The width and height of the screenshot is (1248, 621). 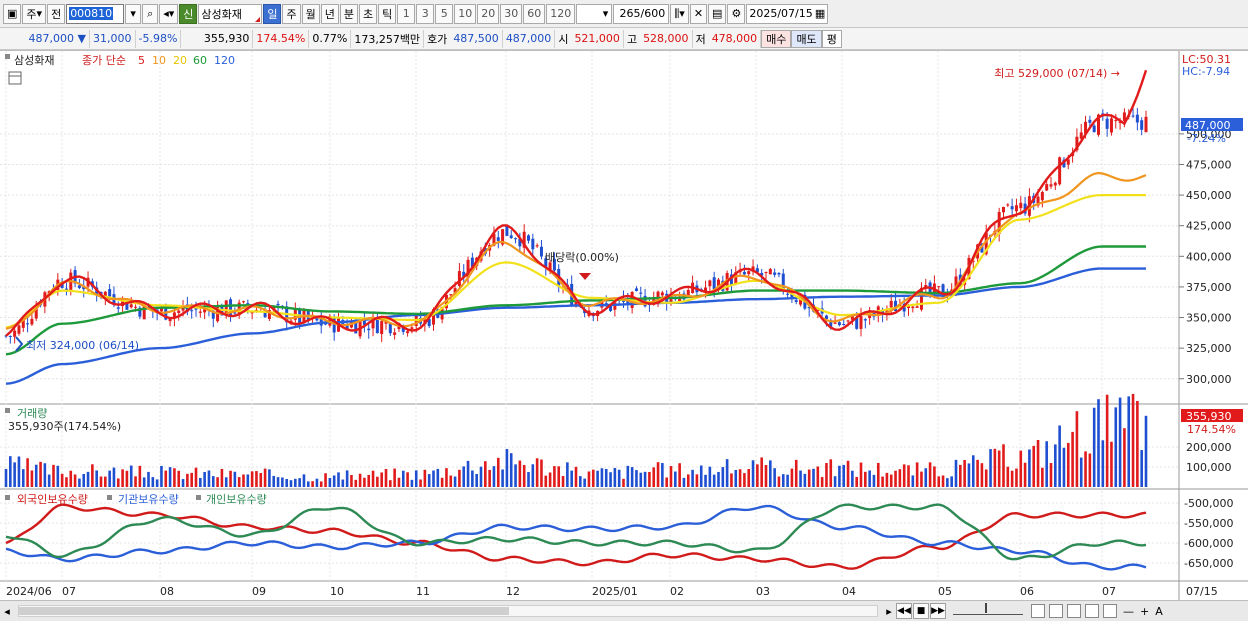 I want to click on window-icon: ▣, so click(x=12, y=13).